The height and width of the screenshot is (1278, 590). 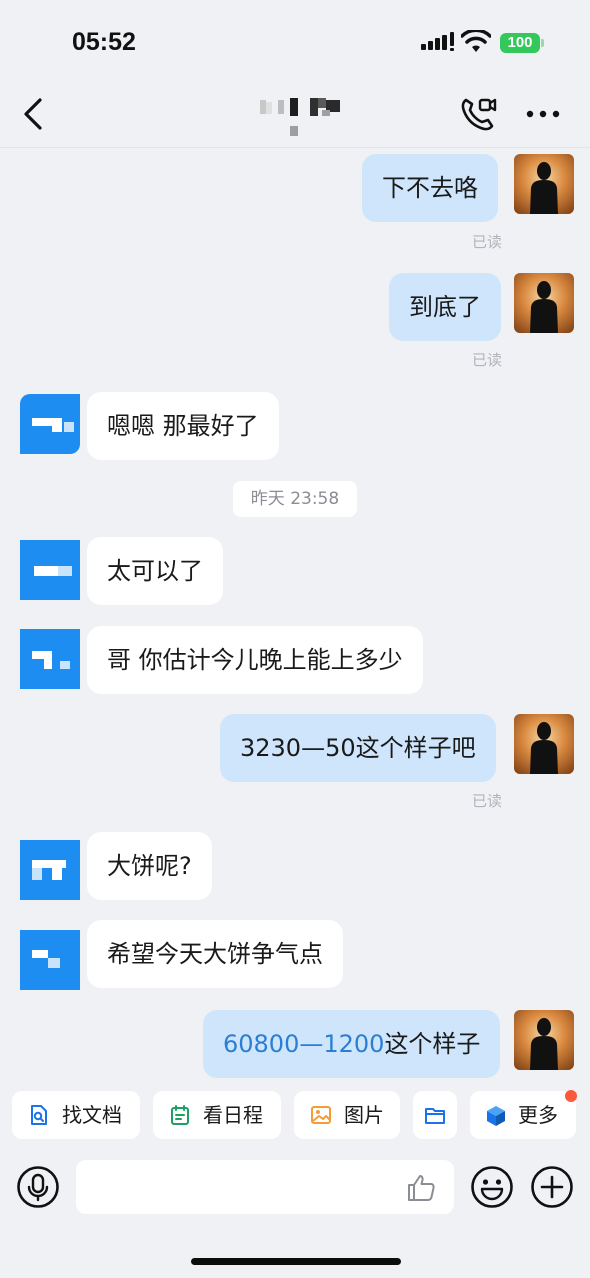 I want to click on plus-icon, so click(x=552, y=1187).